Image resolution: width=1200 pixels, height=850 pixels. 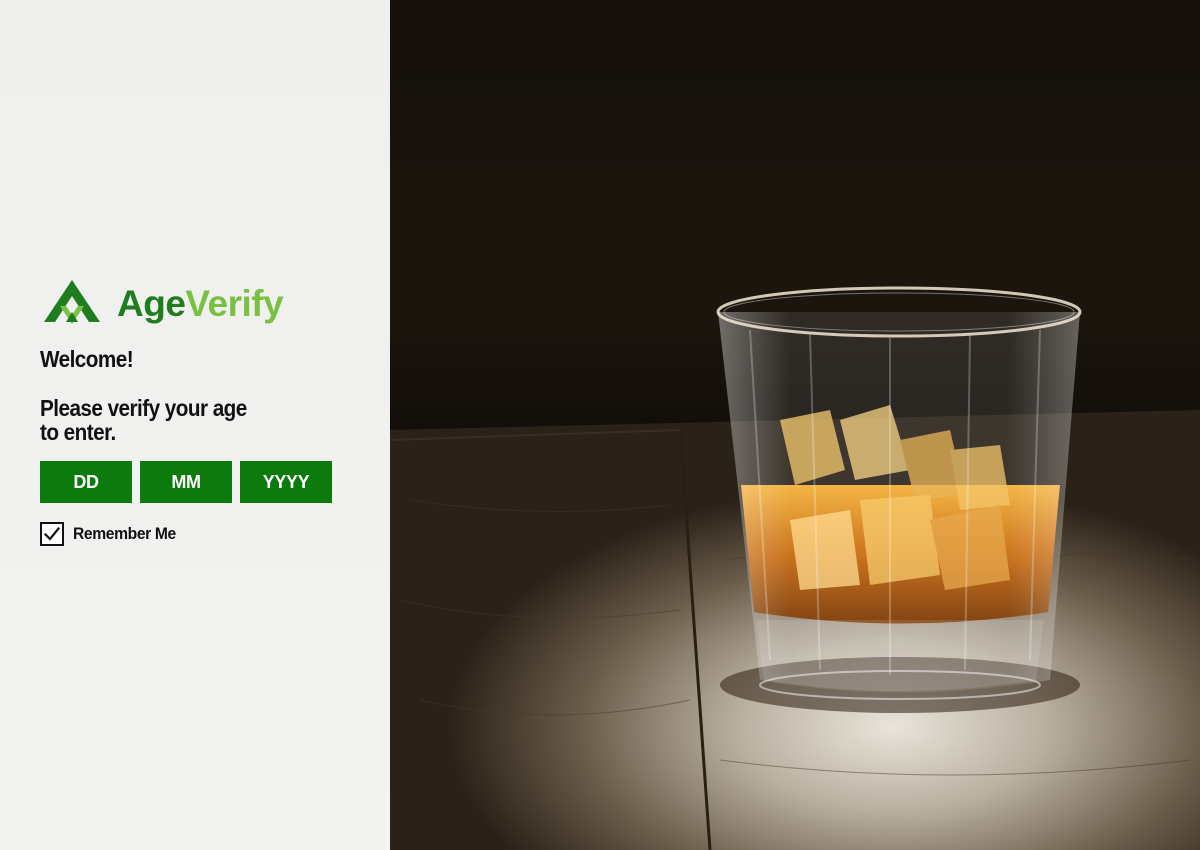 I want to click on brand-logo: AgeVerify, so click(x=163, y=303).